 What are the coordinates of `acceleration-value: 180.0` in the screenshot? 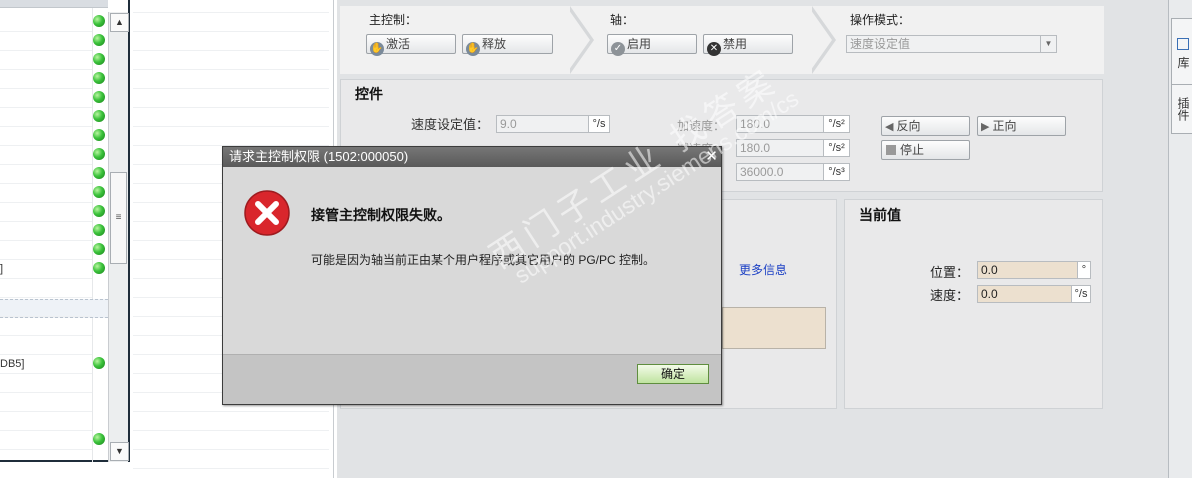 It's located at (755, 124).